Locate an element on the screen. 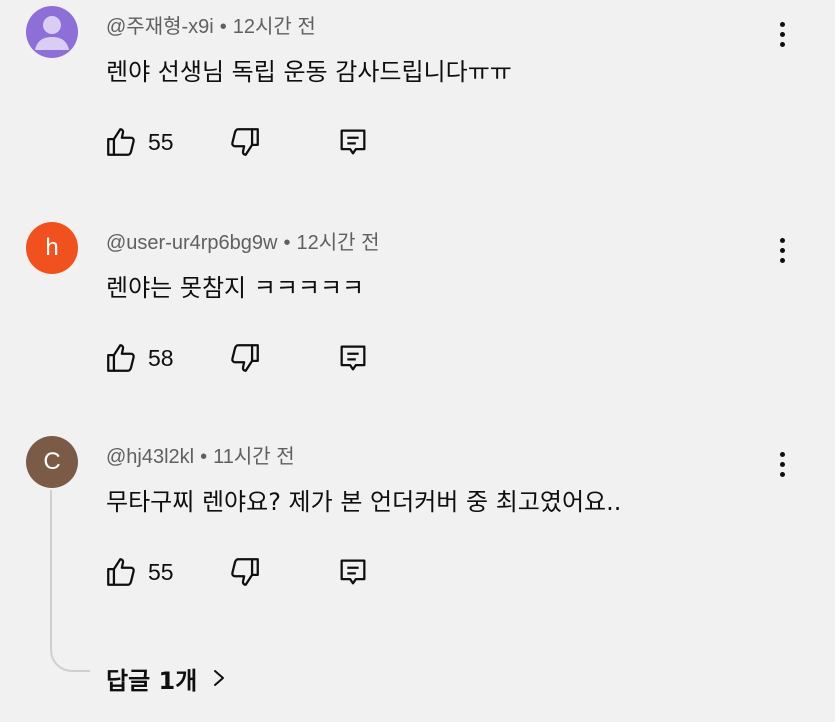 This screenshot has height=722, width=835. comment-text: 무타구찌 렌야요? 제가 본 언더커버 중 최고였어요.. is located at coordinates (364, 502).